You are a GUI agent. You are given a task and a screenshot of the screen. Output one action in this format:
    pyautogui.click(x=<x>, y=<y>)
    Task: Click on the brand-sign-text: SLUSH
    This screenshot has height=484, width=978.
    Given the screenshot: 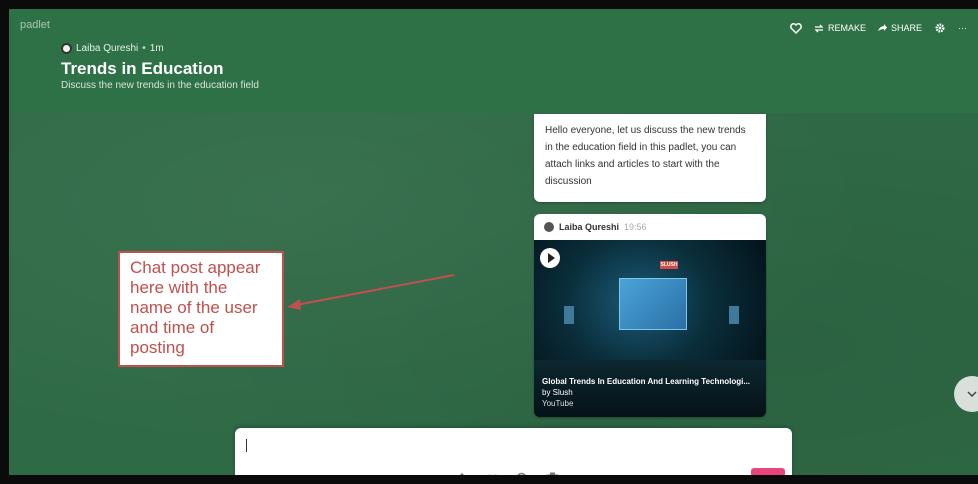 What is the action you would take?
    pyautogui.click(x=669, y=265)
    